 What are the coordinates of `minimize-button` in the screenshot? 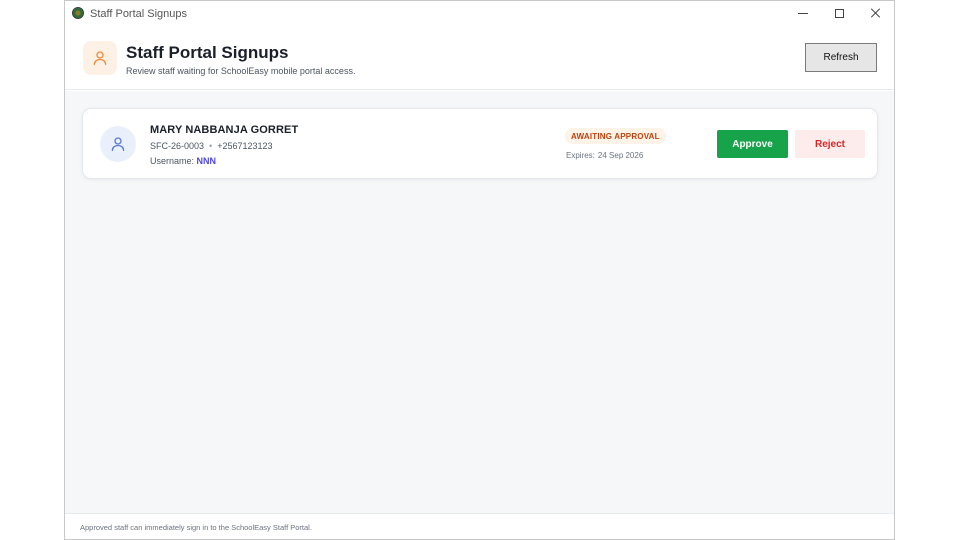 It's located at (803, 13).